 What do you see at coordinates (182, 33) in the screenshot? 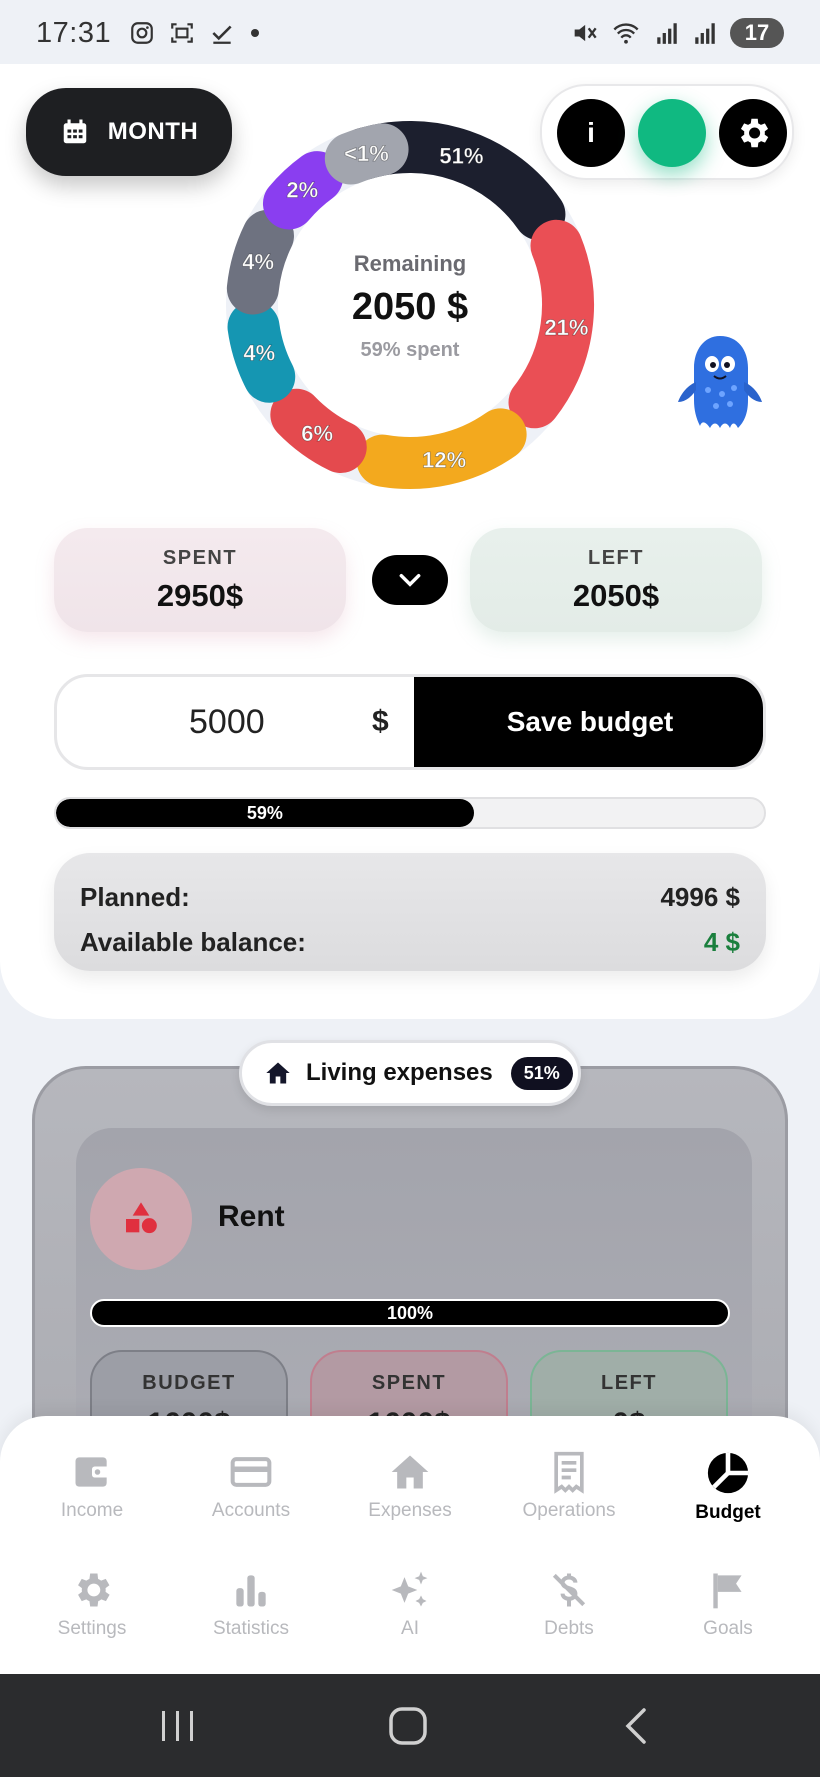
I see `screenshot-icon` at bounding box center [182, 33].